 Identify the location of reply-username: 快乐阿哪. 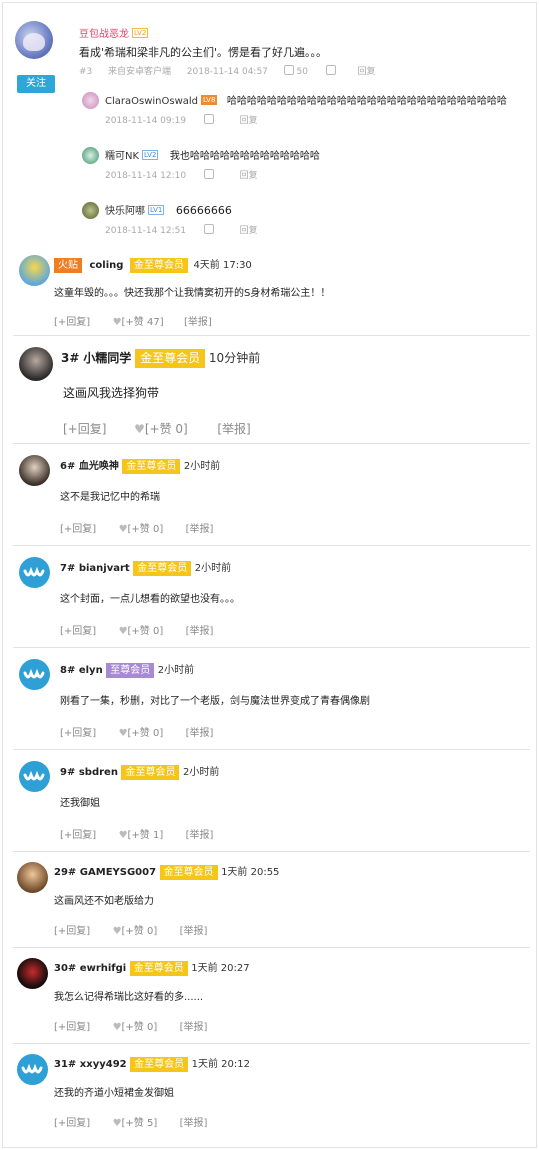
(125, 211).